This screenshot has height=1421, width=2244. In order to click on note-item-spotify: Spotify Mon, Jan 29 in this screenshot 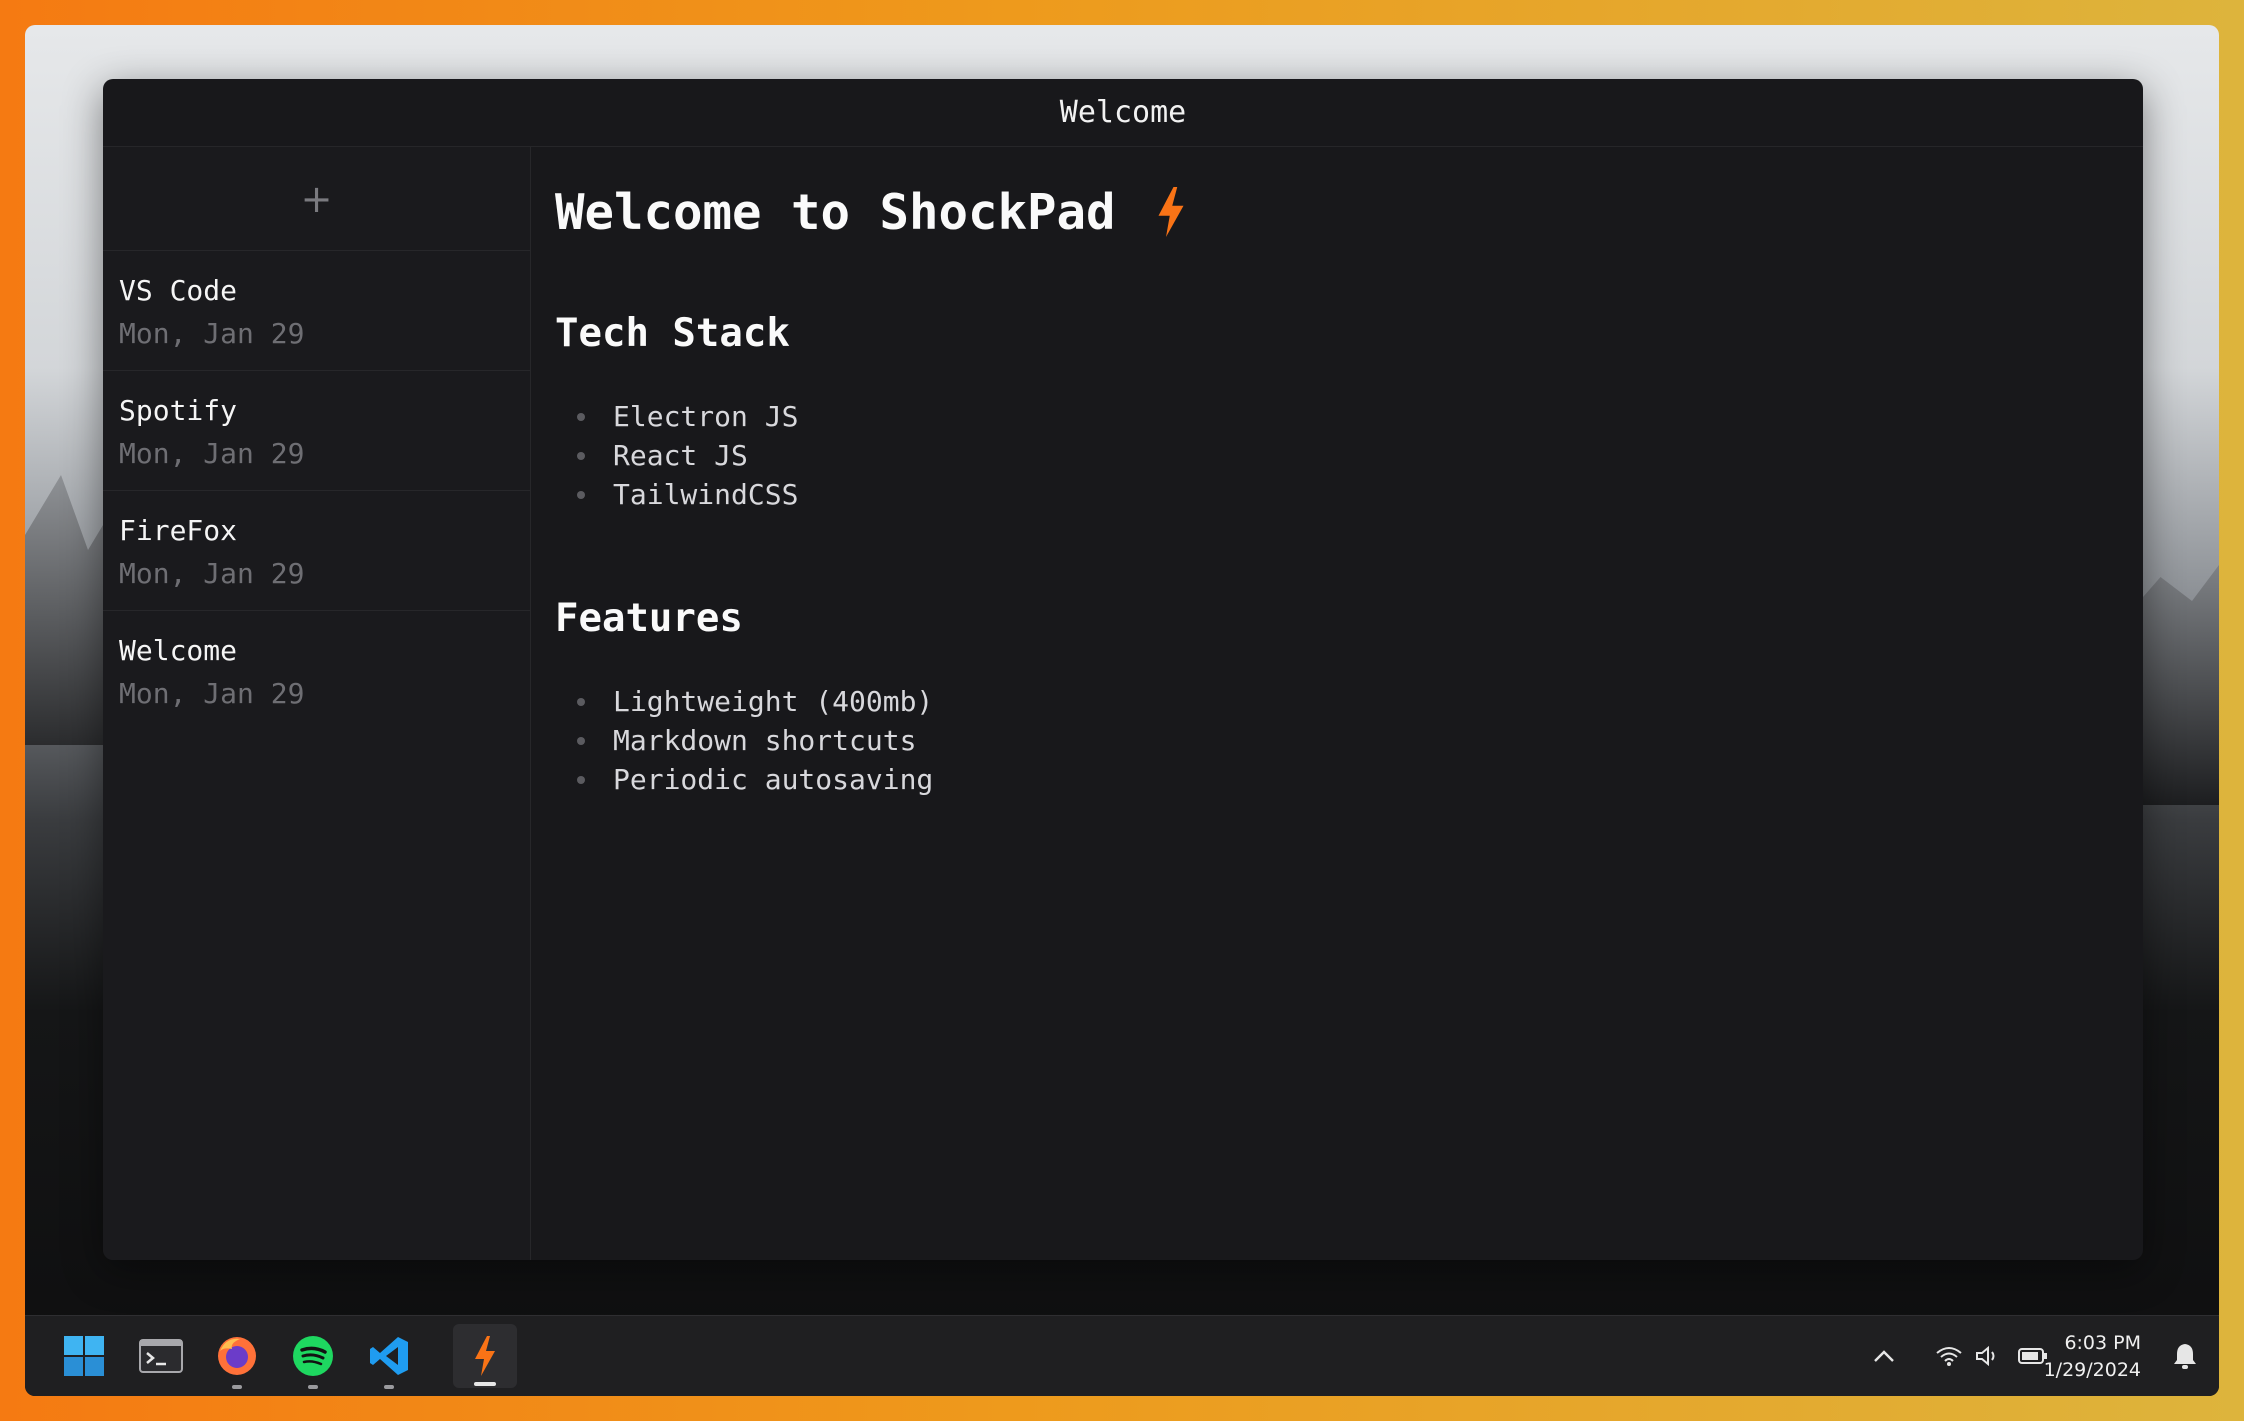, I will do `click(316, 431)`.